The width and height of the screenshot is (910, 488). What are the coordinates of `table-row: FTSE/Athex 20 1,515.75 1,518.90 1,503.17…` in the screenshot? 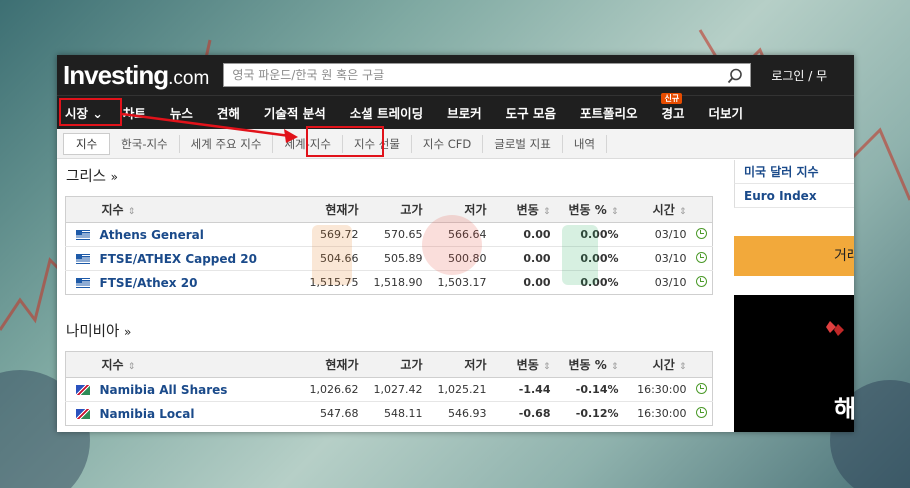 It's located at (389, 283).